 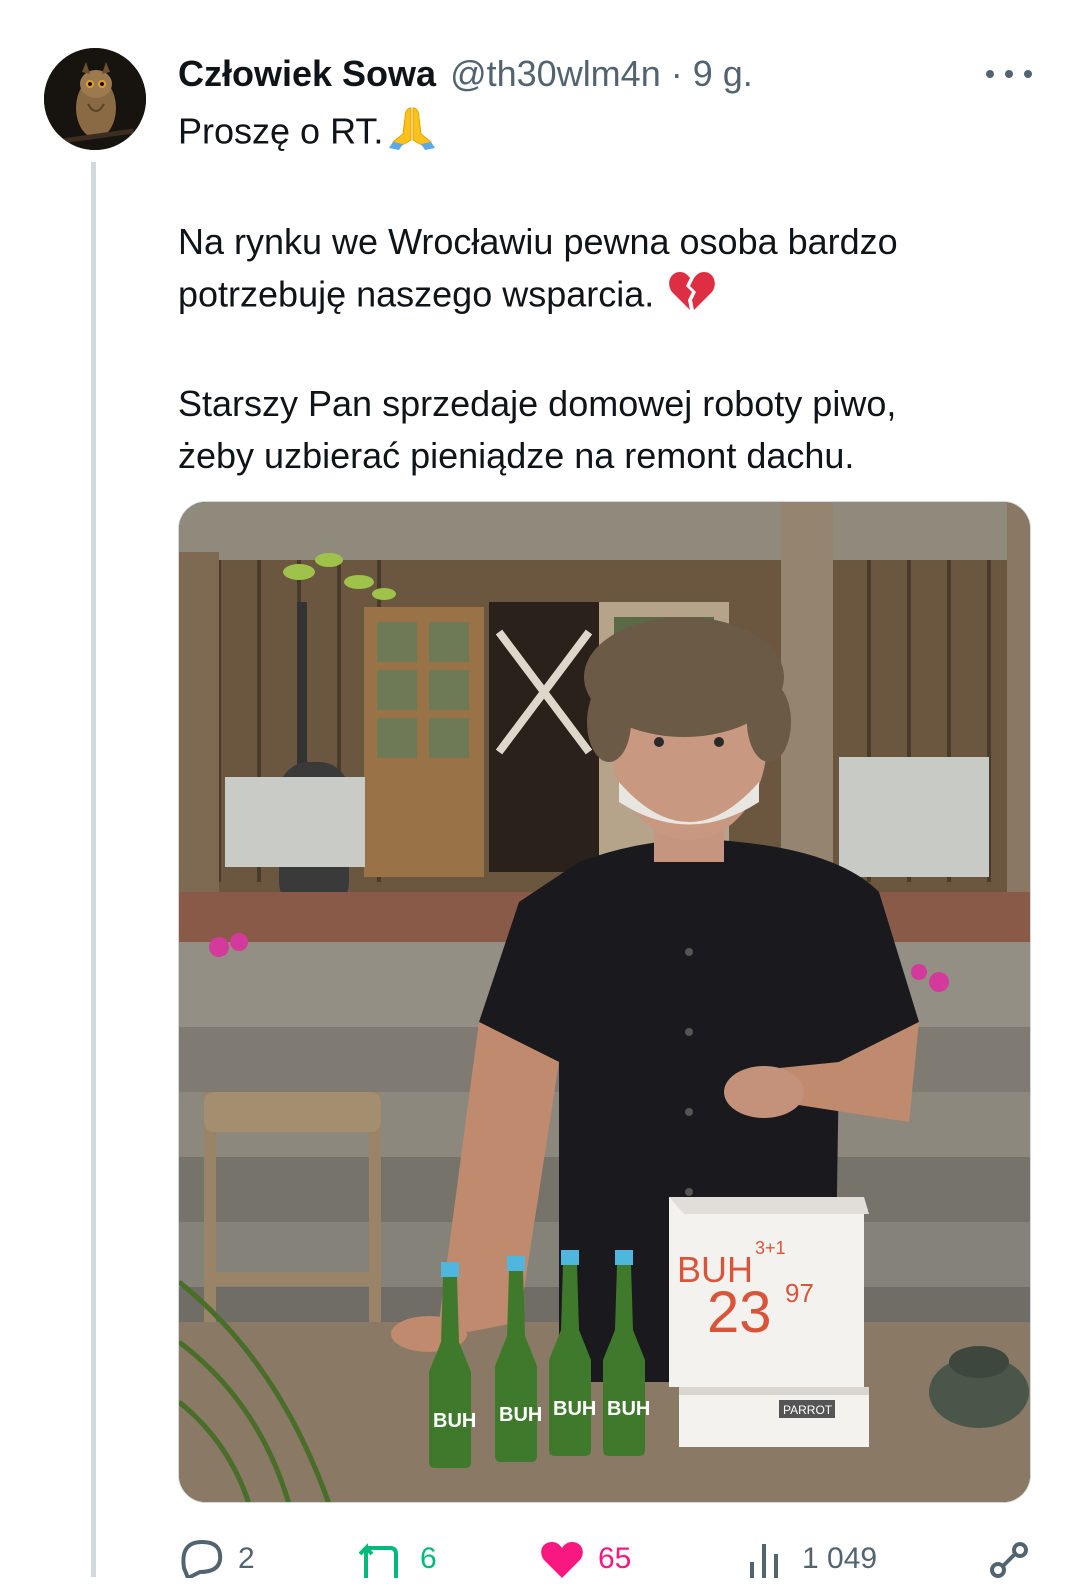 I want to click on tweet-line-5: żeby uzbierać pieniądze na remont dachu., so click(x=608, y=456).